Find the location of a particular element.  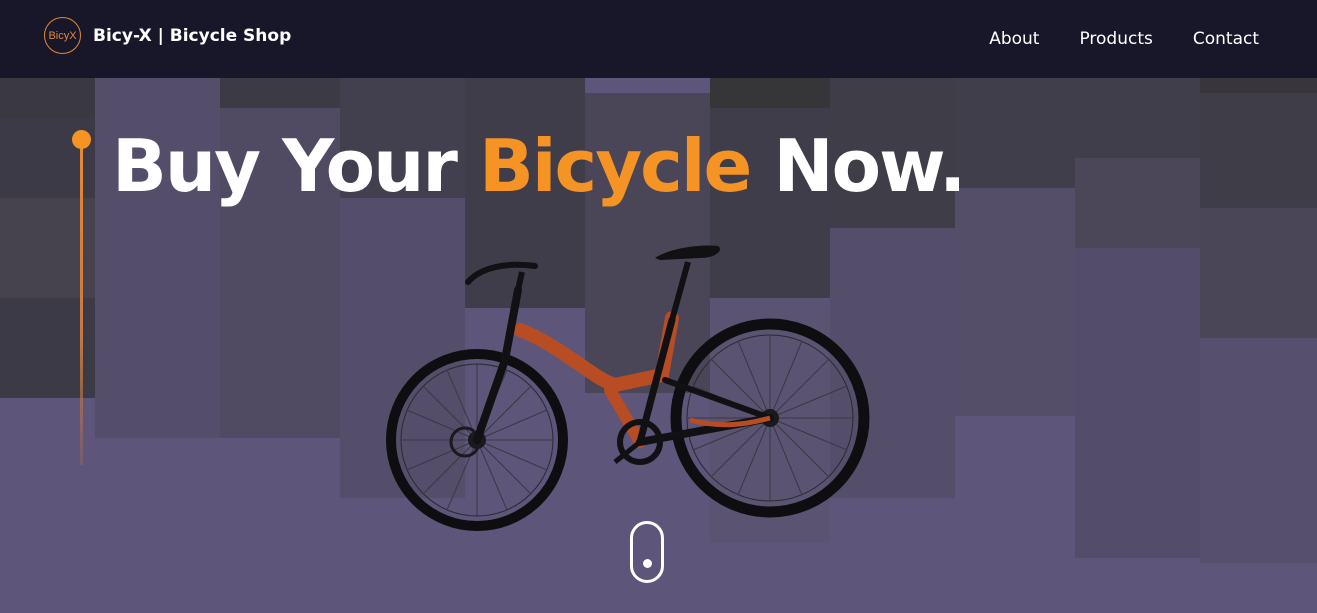

headline-highlight: Bicycle is located at coordinates (615, 166).